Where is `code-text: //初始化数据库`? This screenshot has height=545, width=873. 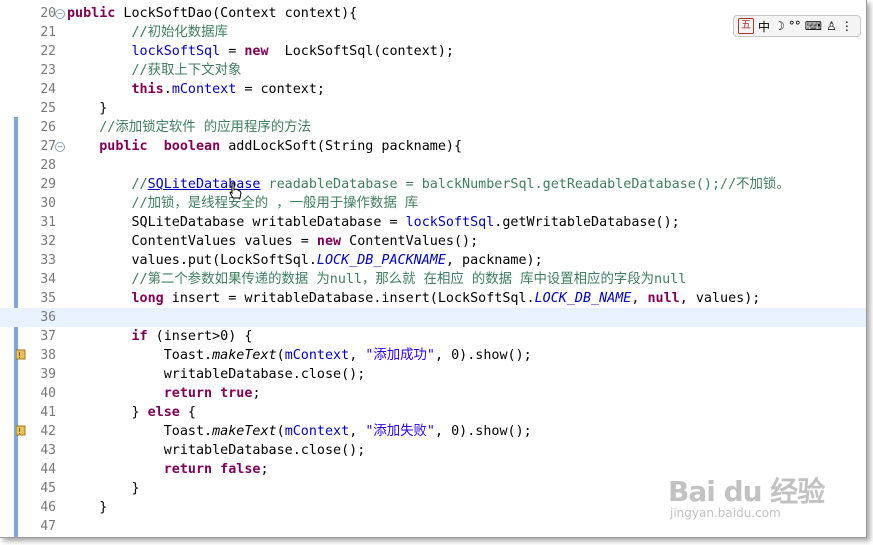 code-text: //初始化数据库 is located at coordinates (147, 32).